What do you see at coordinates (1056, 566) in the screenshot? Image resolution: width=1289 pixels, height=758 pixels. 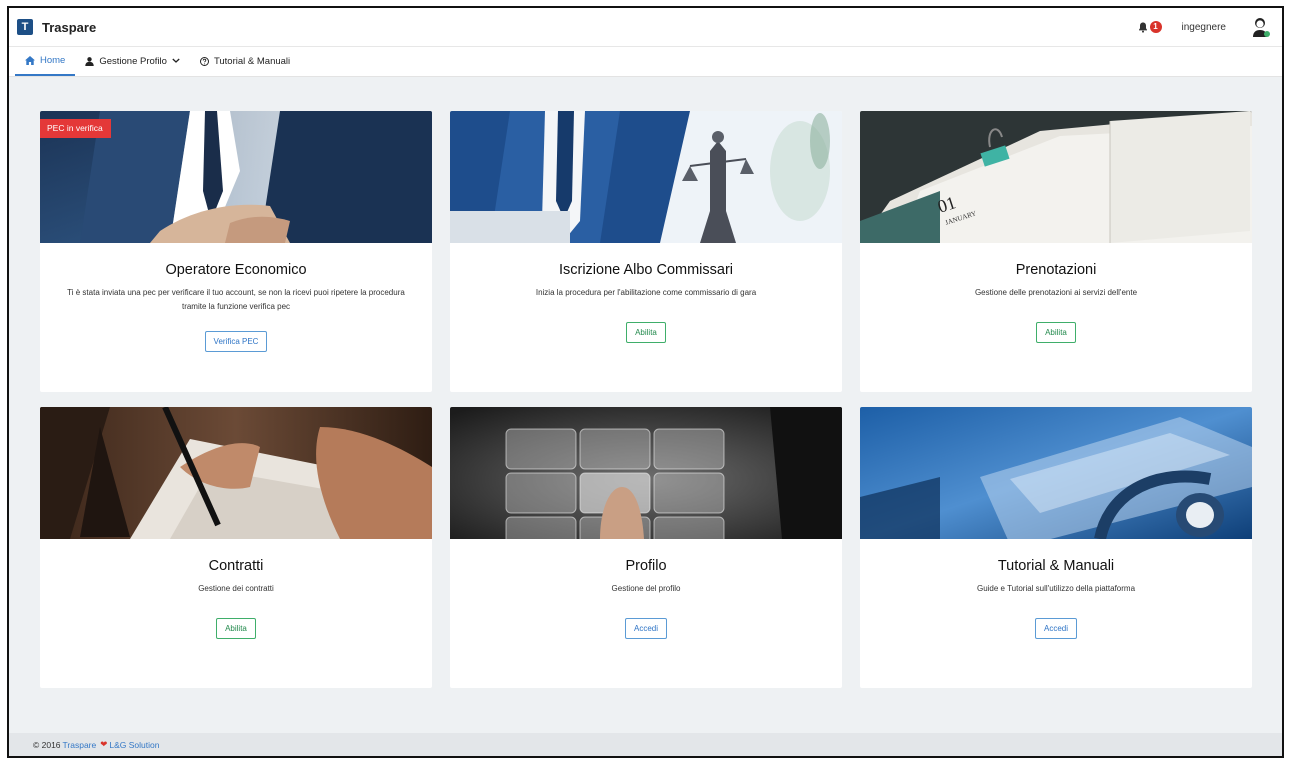 I see `card-title: Tutorial & Manuali` at bounding box center [1056, 566].